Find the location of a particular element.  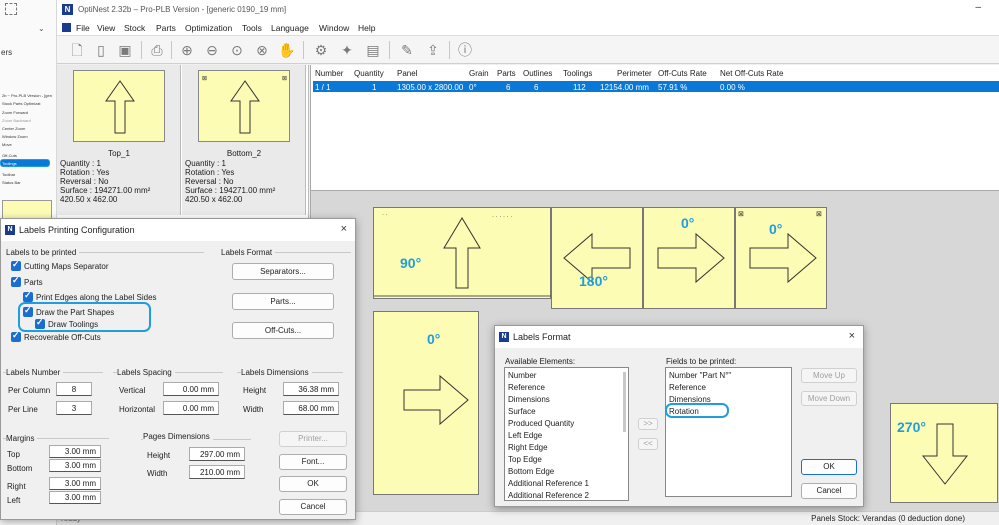

page-height-input: 297.00 mm is located at coordinates (217, 454).